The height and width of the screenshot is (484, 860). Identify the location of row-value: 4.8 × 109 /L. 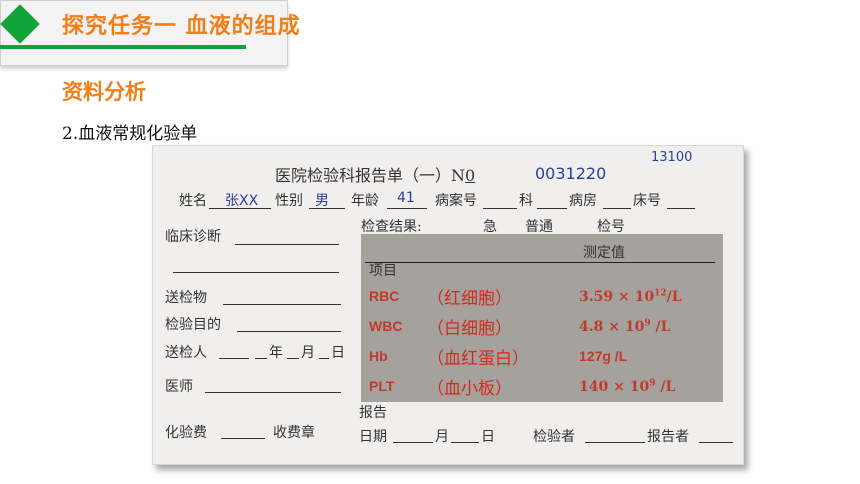
(624, 326).